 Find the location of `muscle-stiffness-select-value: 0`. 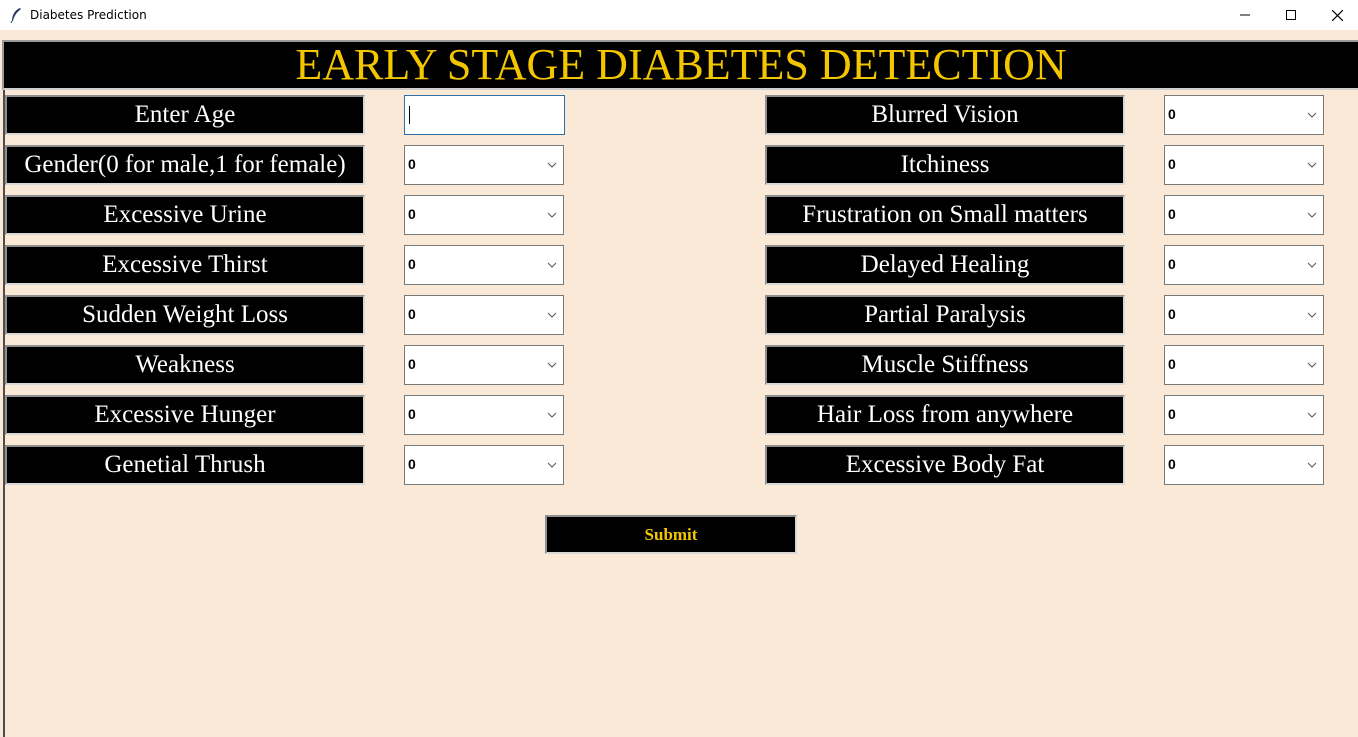

muscle-stiffness-select-value: 0 is located at coordinates (1172, 364).